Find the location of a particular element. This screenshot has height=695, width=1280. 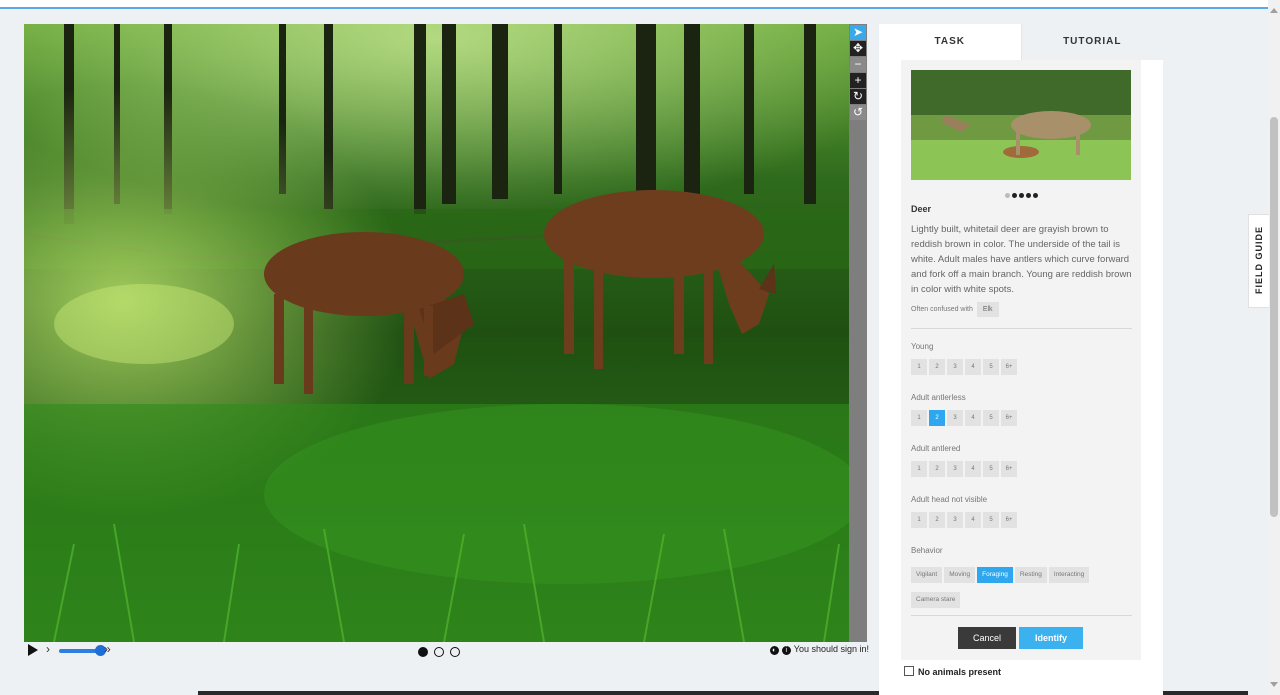

step-back-icon: › is located at coordinates (48, 649).